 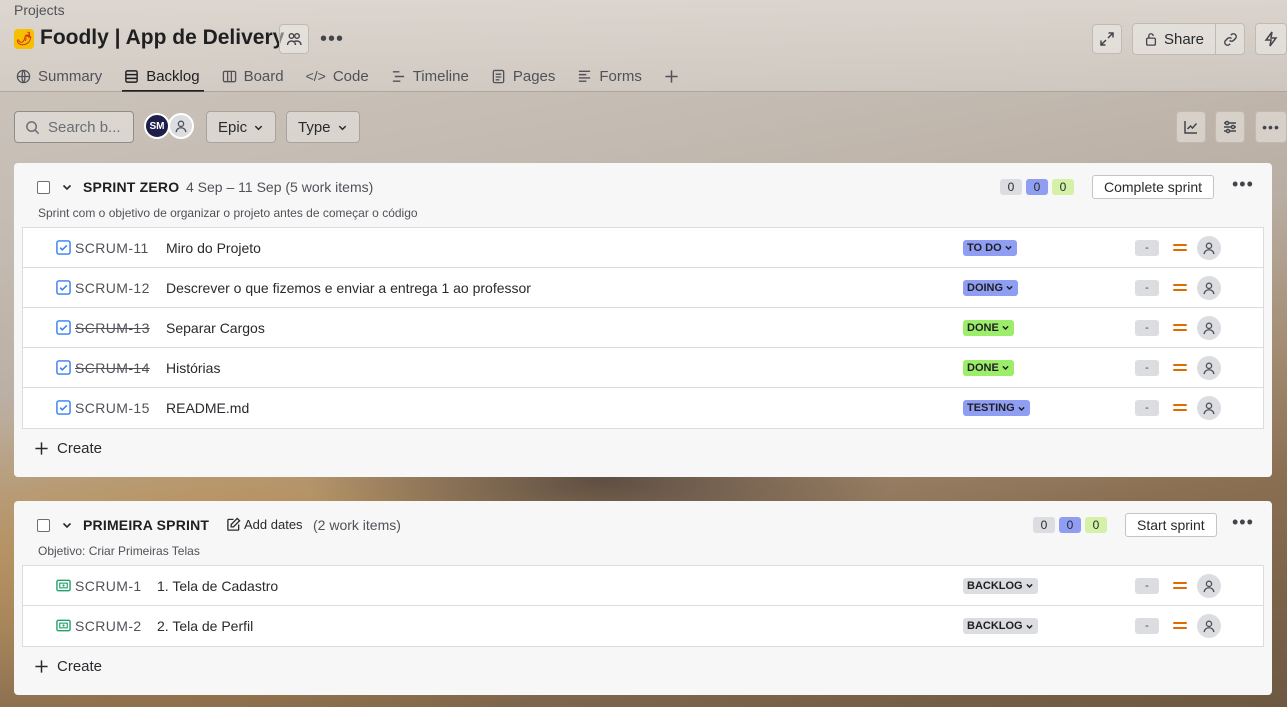 I want to click on table-row: SCRUM-13 Separar Cargos DONE -, so click(x=643, y=328).